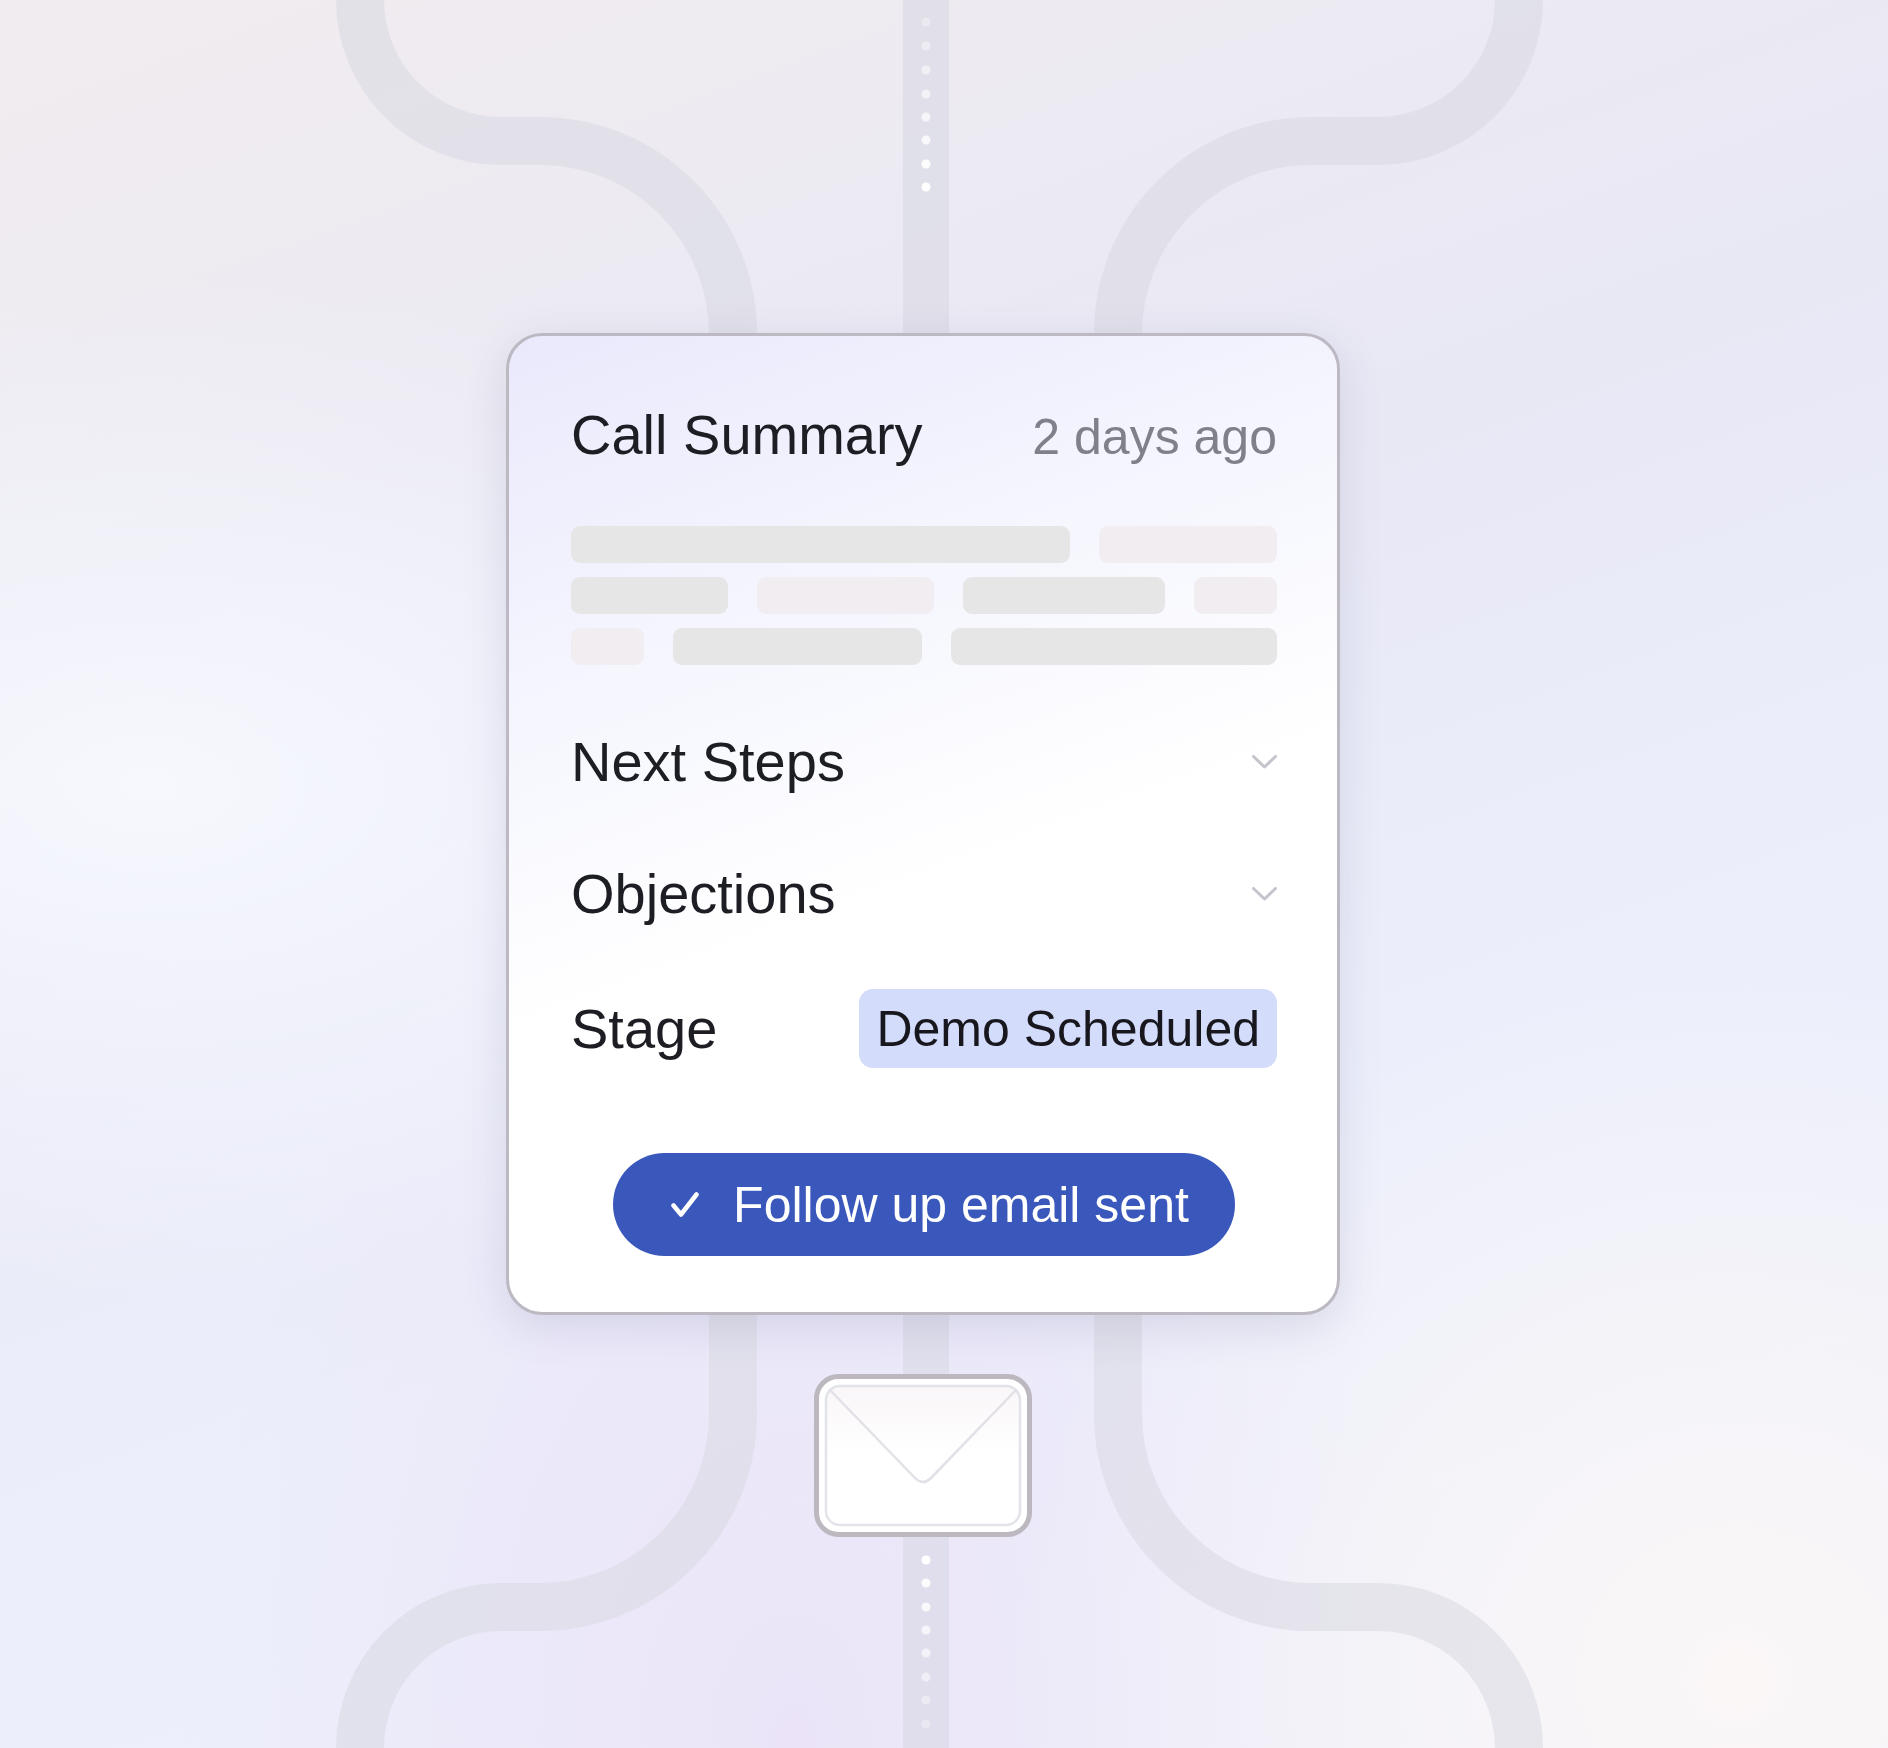 Image resolution: width=1888 pixels, height=1748 pixels. What do you see at coordinates (923, 1455) in the screenshot?
I see `envelope-icon` at bounding box center [923, 1455].